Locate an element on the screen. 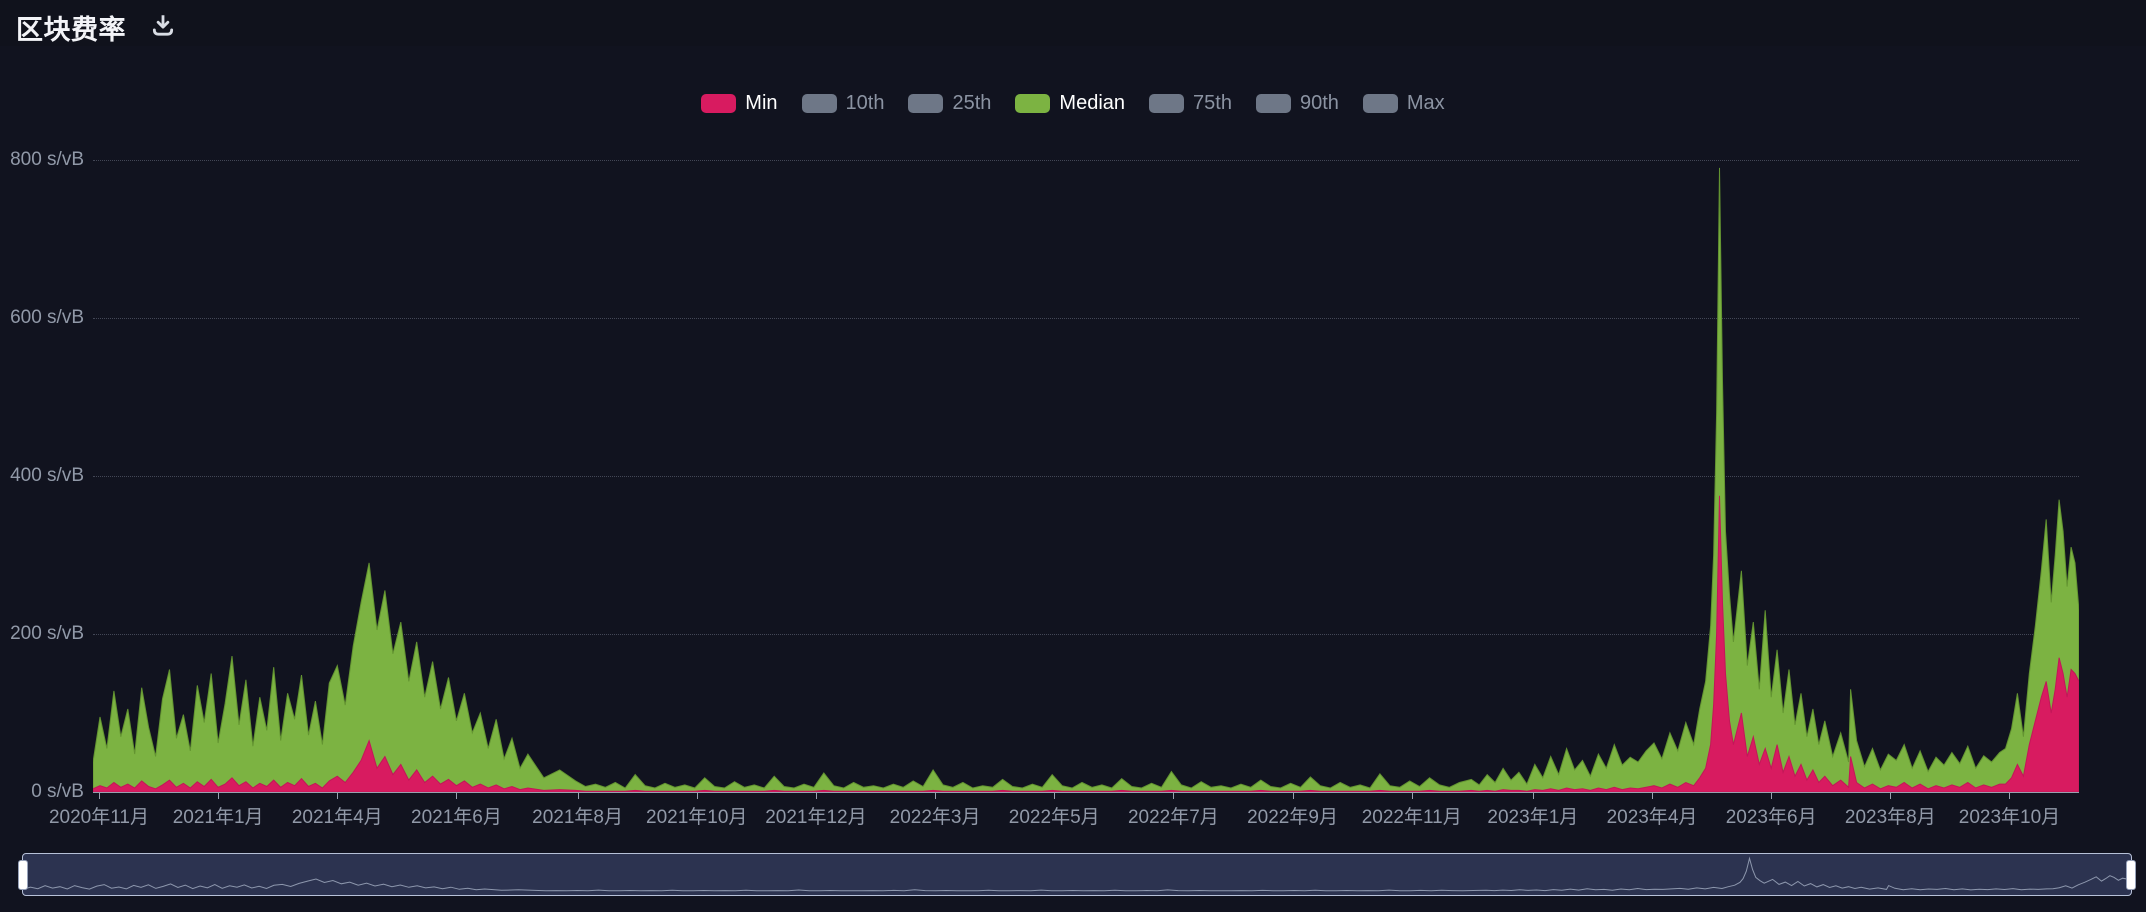 The height and width of the screenshot is (912, 2146). legend-label: 90th is located at coordinates (1319, 103).